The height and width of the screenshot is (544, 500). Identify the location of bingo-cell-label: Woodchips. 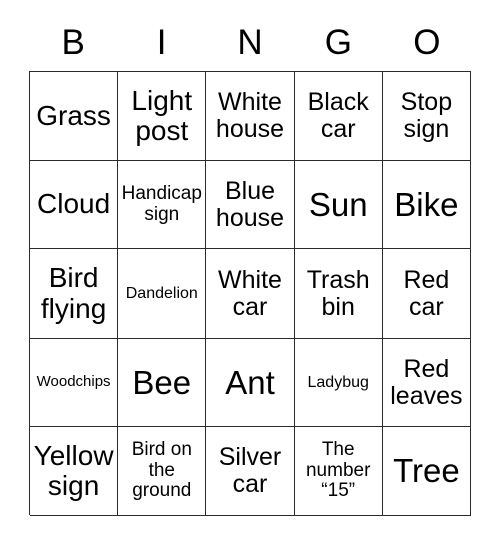
(73, 382).